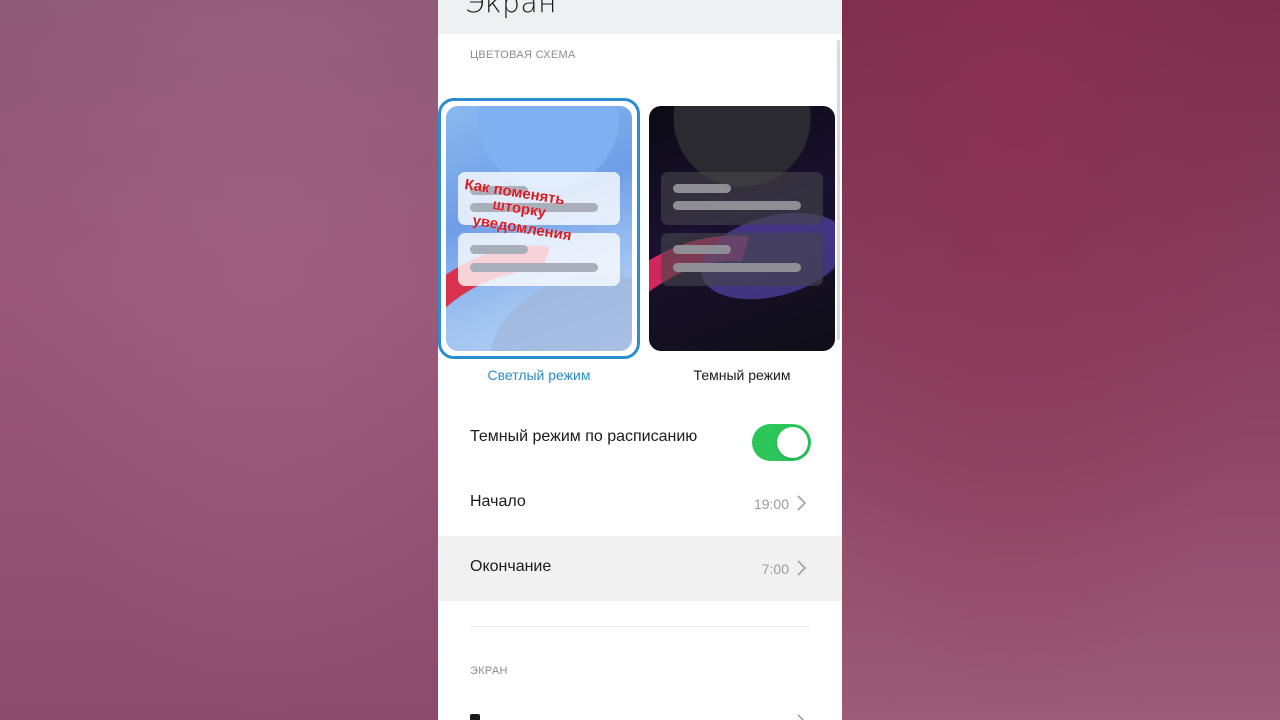 This screenshot has width=1280, height=720. I want to click on page-title: Экран, so click(511, 9).